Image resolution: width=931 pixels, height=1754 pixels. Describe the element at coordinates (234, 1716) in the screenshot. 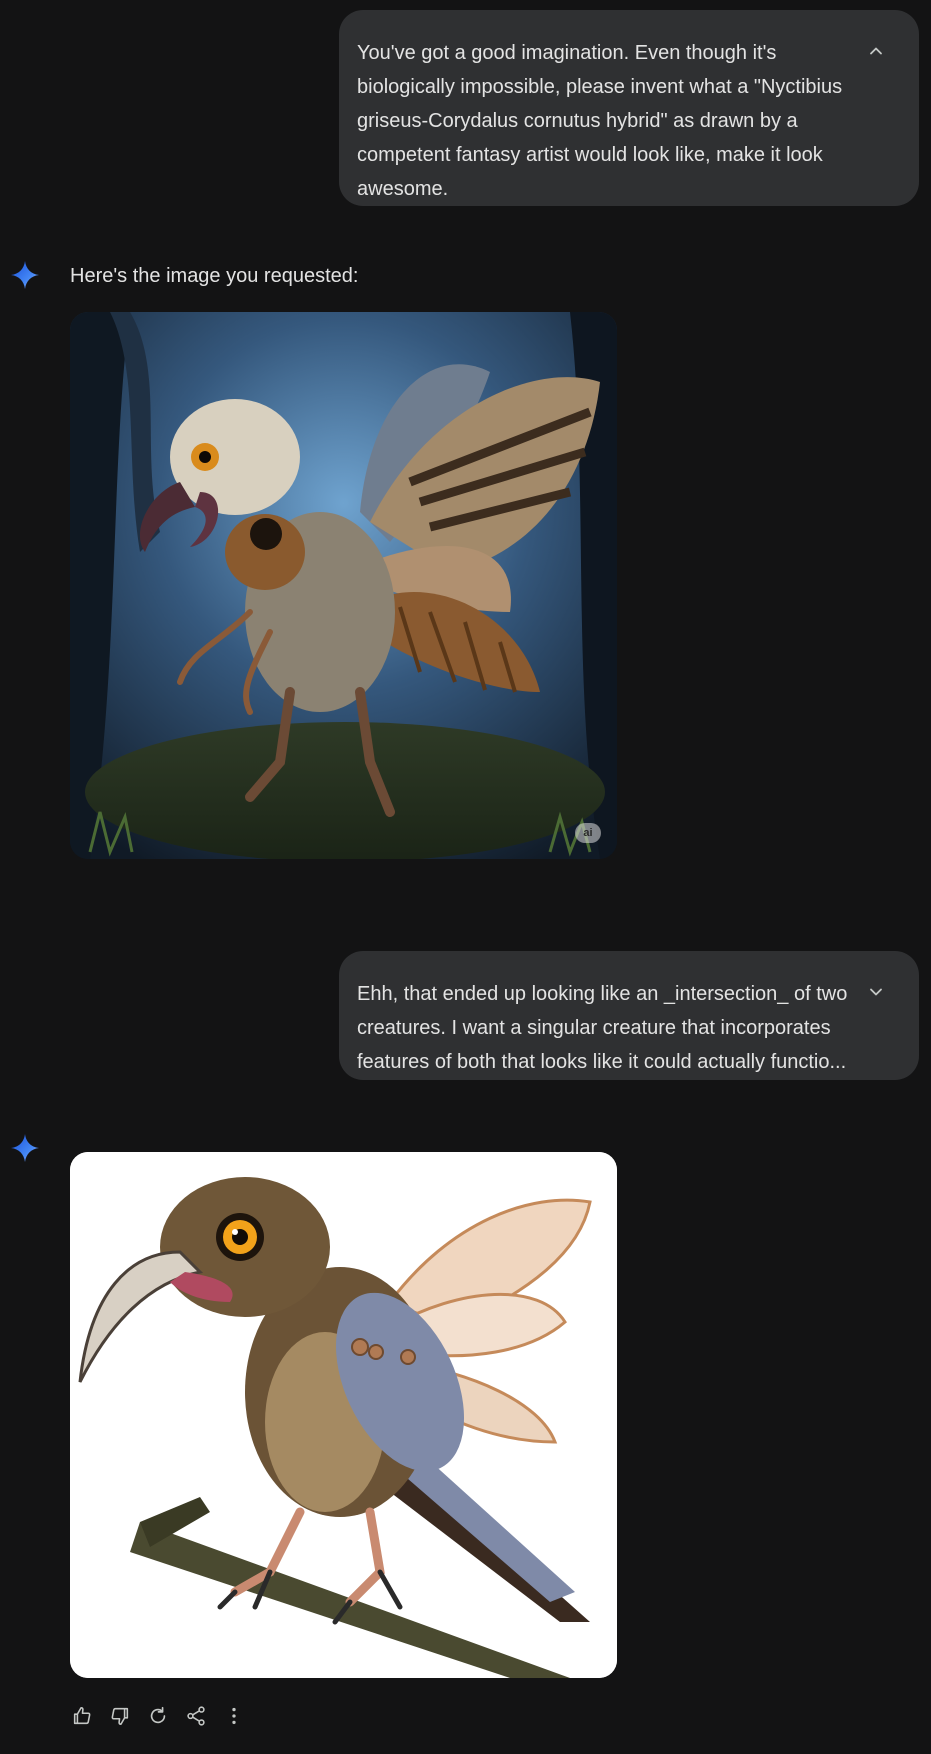

I see `more-options-icon` at that location.